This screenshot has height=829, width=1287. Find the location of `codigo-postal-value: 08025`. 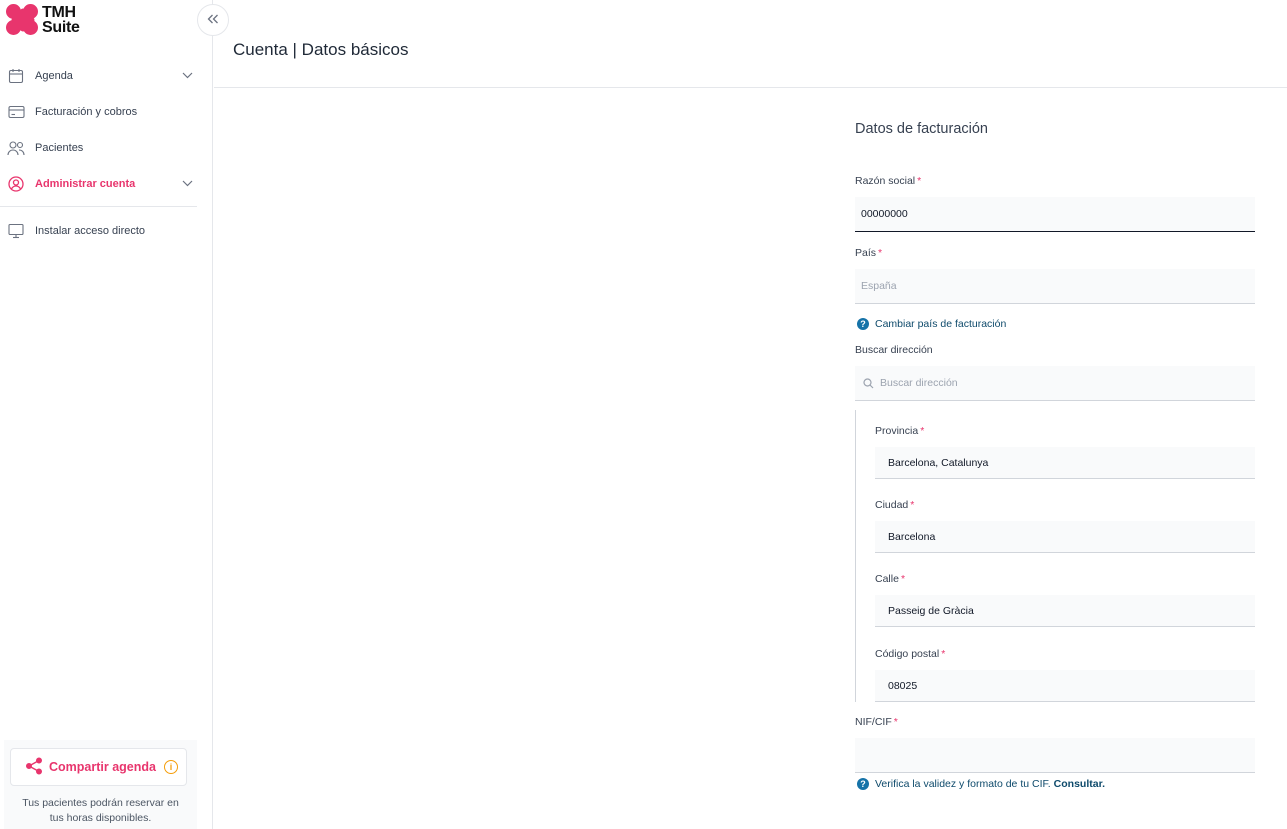

codigo-postal-value: 08025 is located at coordinates (903, 685).